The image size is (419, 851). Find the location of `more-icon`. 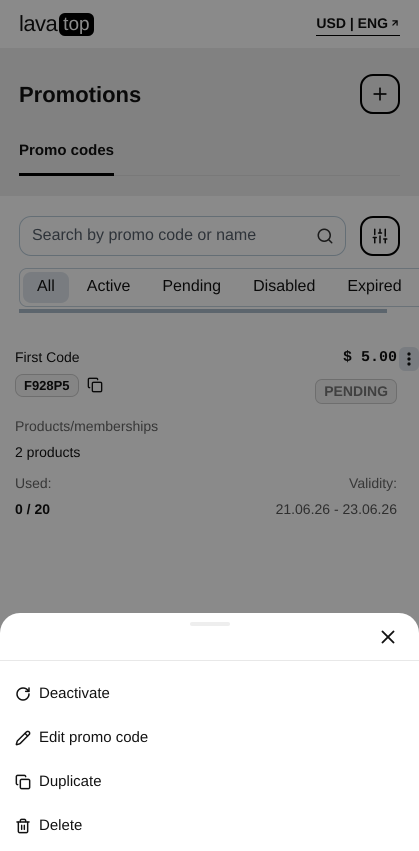

more-icon is located at coordinates (409, 359).